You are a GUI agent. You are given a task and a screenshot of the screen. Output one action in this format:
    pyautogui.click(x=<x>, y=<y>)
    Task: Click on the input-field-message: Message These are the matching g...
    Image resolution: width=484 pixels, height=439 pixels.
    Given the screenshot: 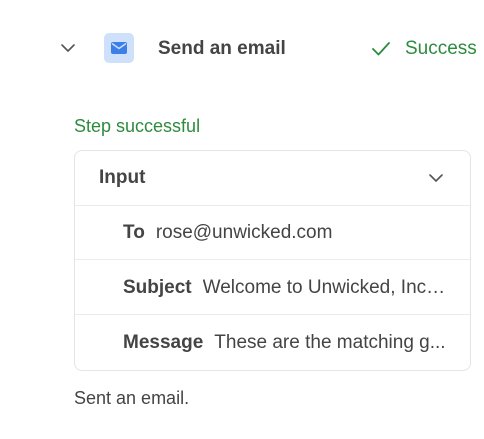 What is the action you would take?
    pyautogui.click(x=272, y=343)
    